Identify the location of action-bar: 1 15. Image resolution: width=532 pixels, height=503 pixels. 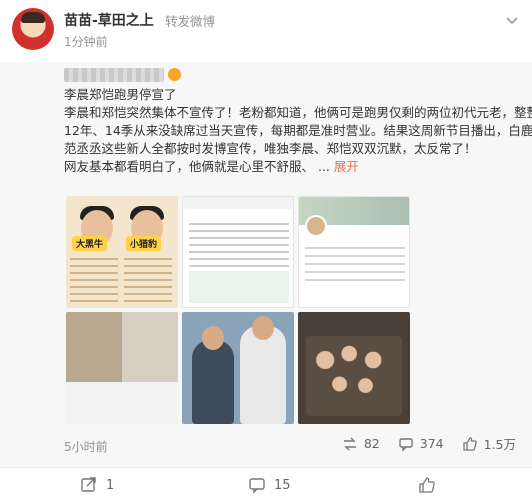
(266, 485).